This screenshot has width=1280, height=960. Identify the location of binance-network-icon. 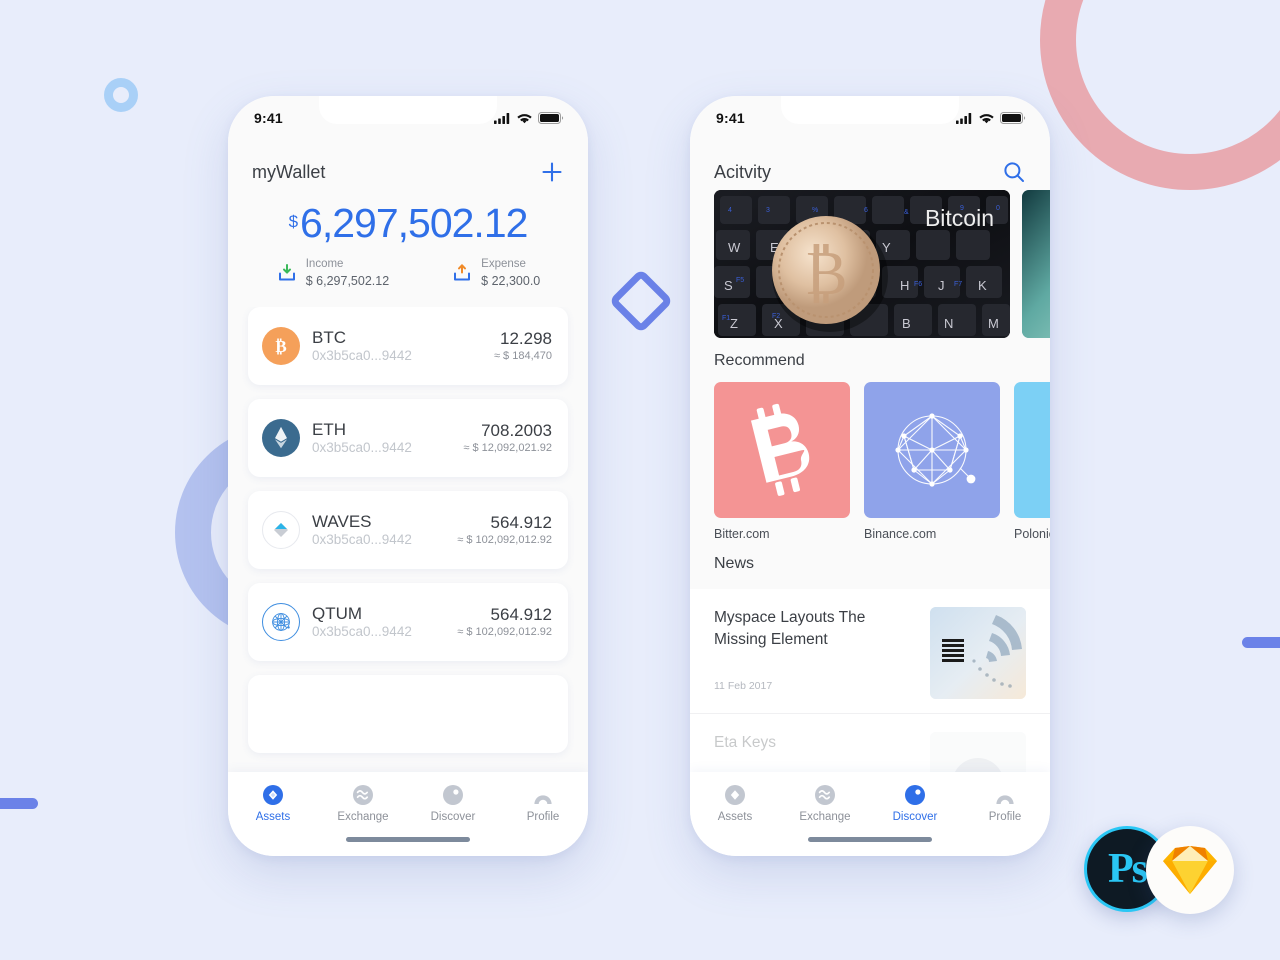
(935, 450).